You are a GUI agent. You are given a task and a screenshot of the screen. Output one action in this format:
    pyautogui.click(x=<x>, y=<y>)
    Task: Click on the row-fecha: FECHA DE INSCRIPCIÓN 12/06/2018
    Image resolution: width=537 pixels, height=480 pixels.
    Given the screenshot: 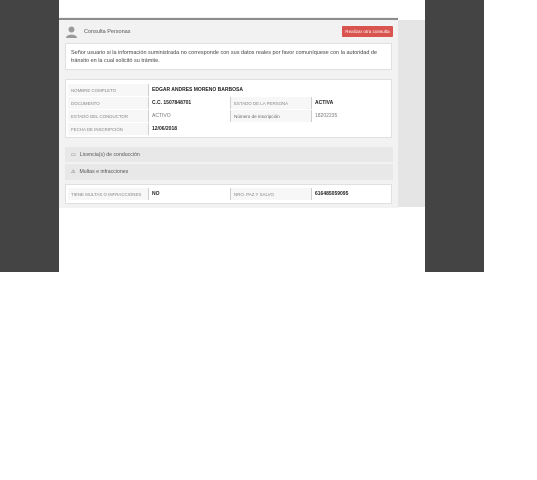 What is the action you would take?
    pyautogui.click(x=229, y=129)
    